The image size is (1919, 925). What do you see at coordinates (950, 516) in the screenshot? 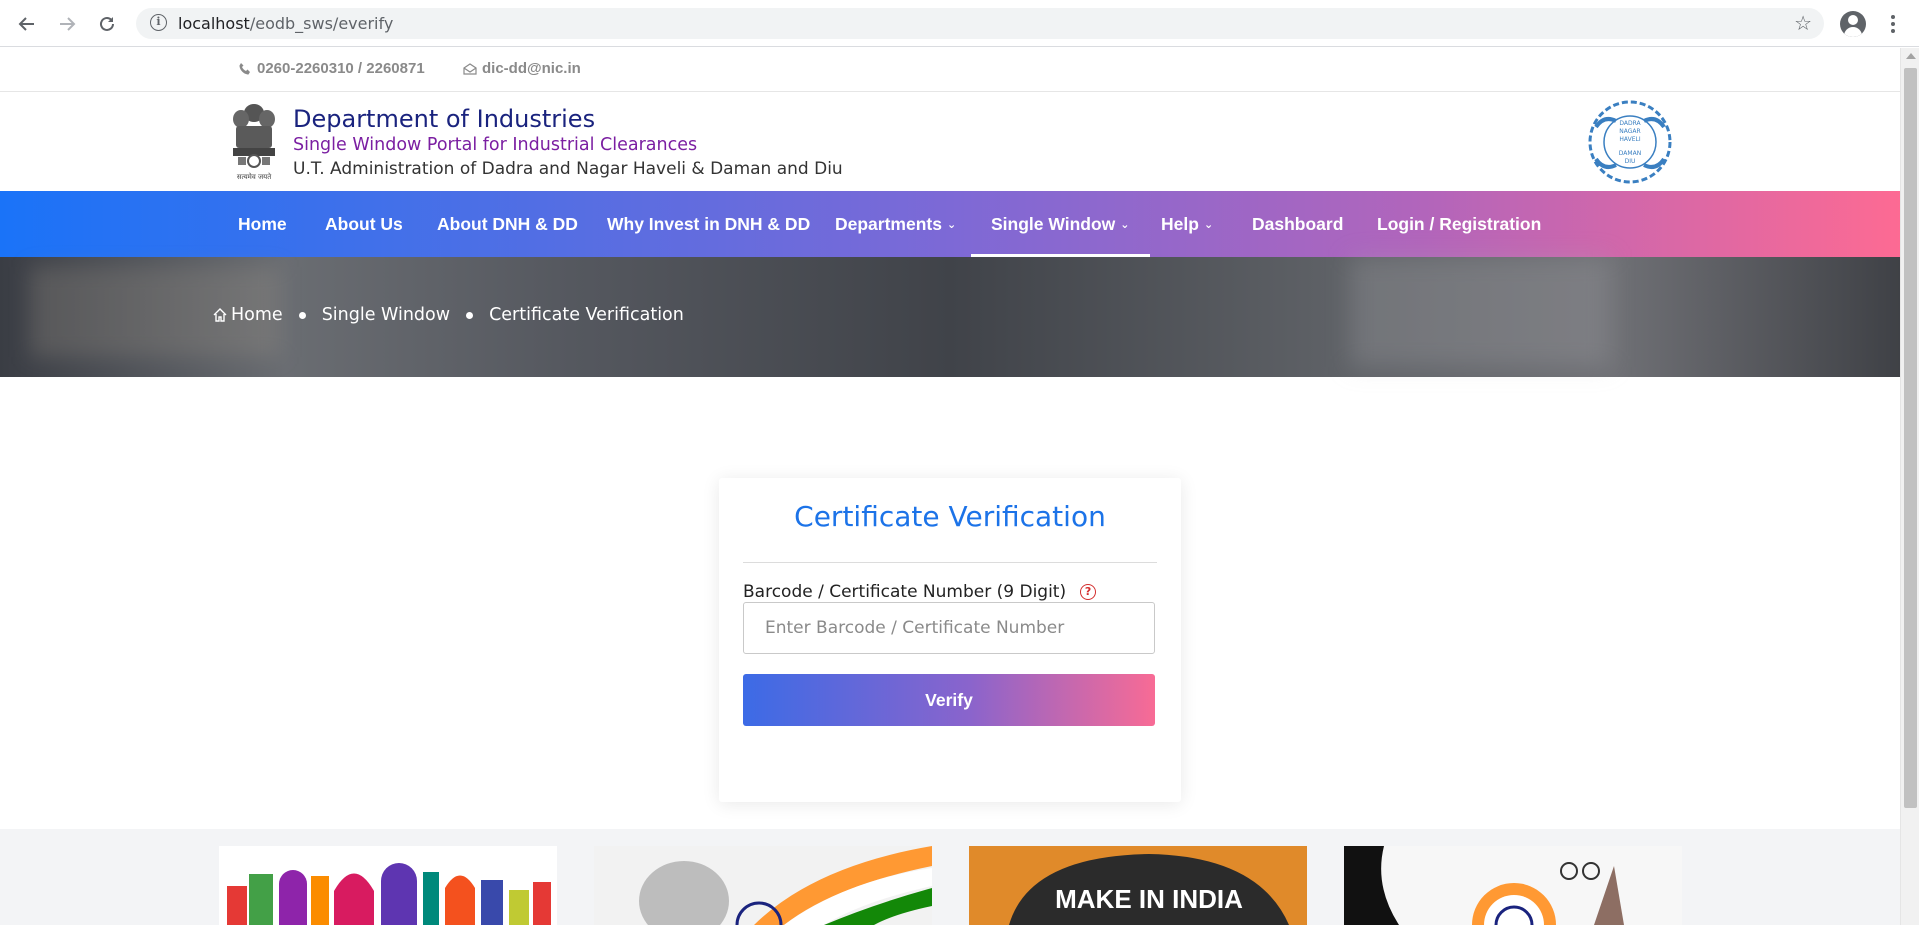
I see `form-title: Certificate Verification` at bounding box center [950, 516].